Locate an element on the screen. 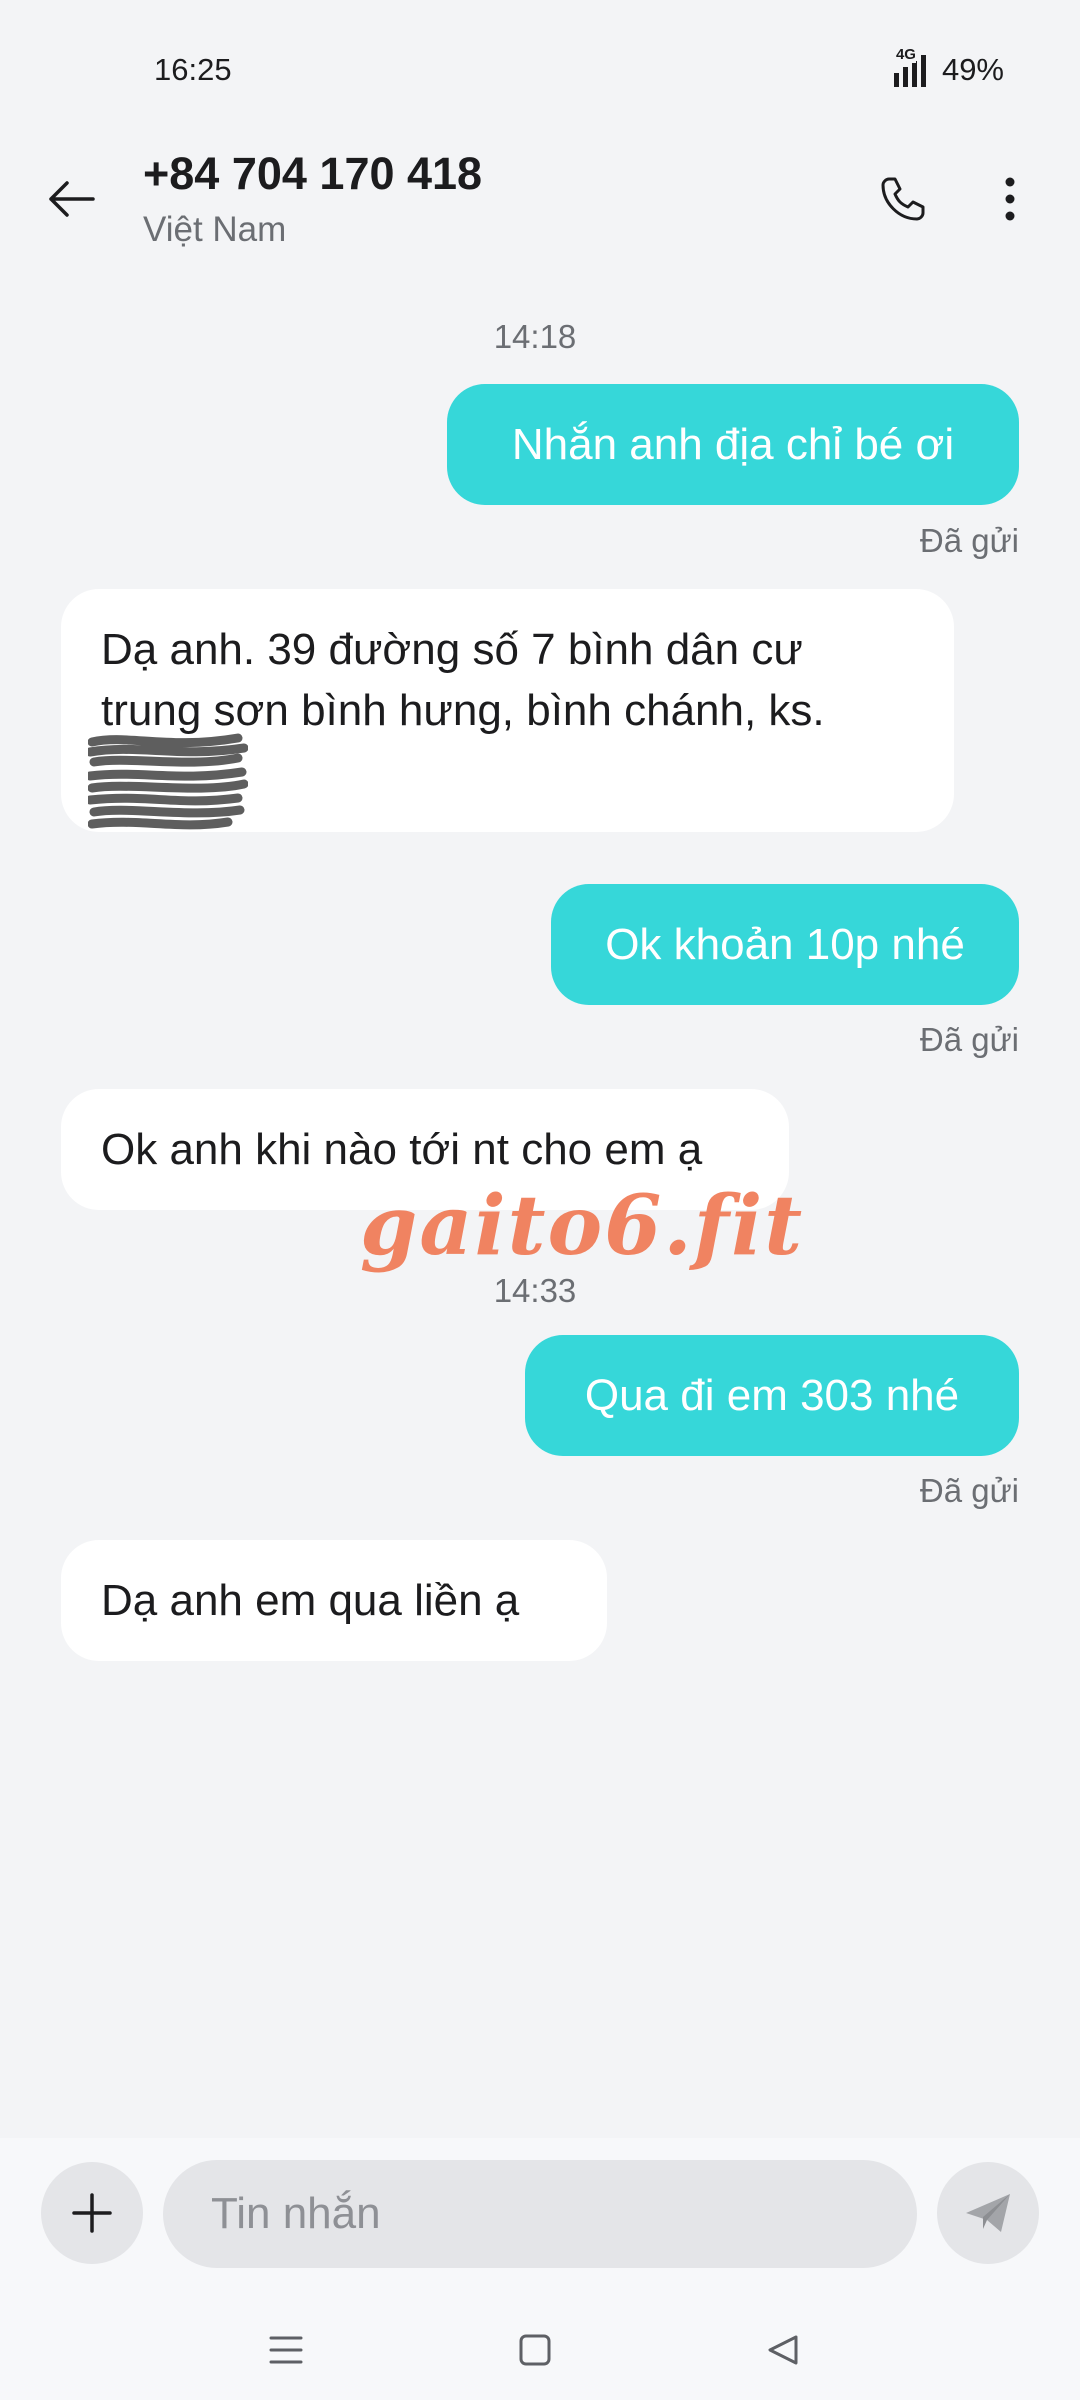 This screenshot has height=2400, width=1080. triangle-back-icon is located at coordinates (783, 2350).